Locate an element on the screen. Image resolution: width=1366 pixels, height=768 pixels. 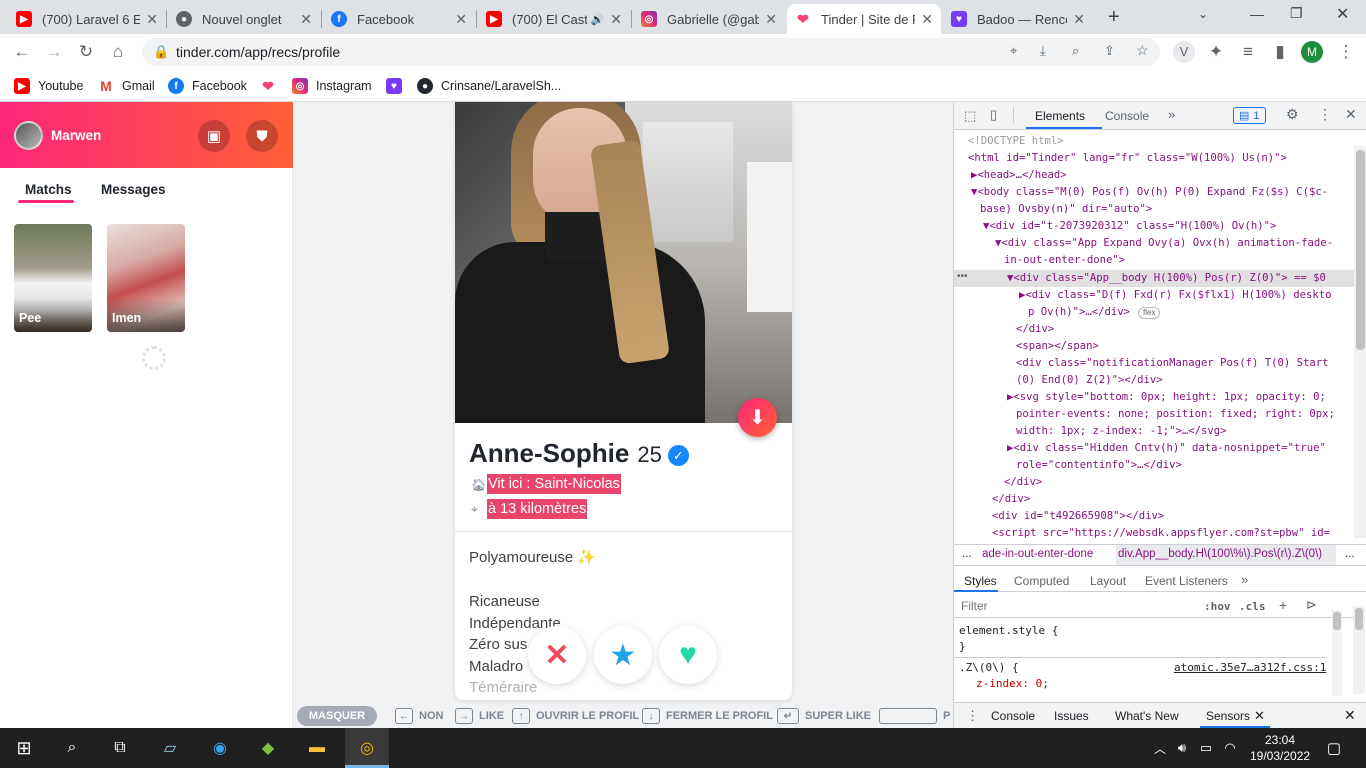
close-drawer-icon: ✕ is located at coordinates (1350, 715).